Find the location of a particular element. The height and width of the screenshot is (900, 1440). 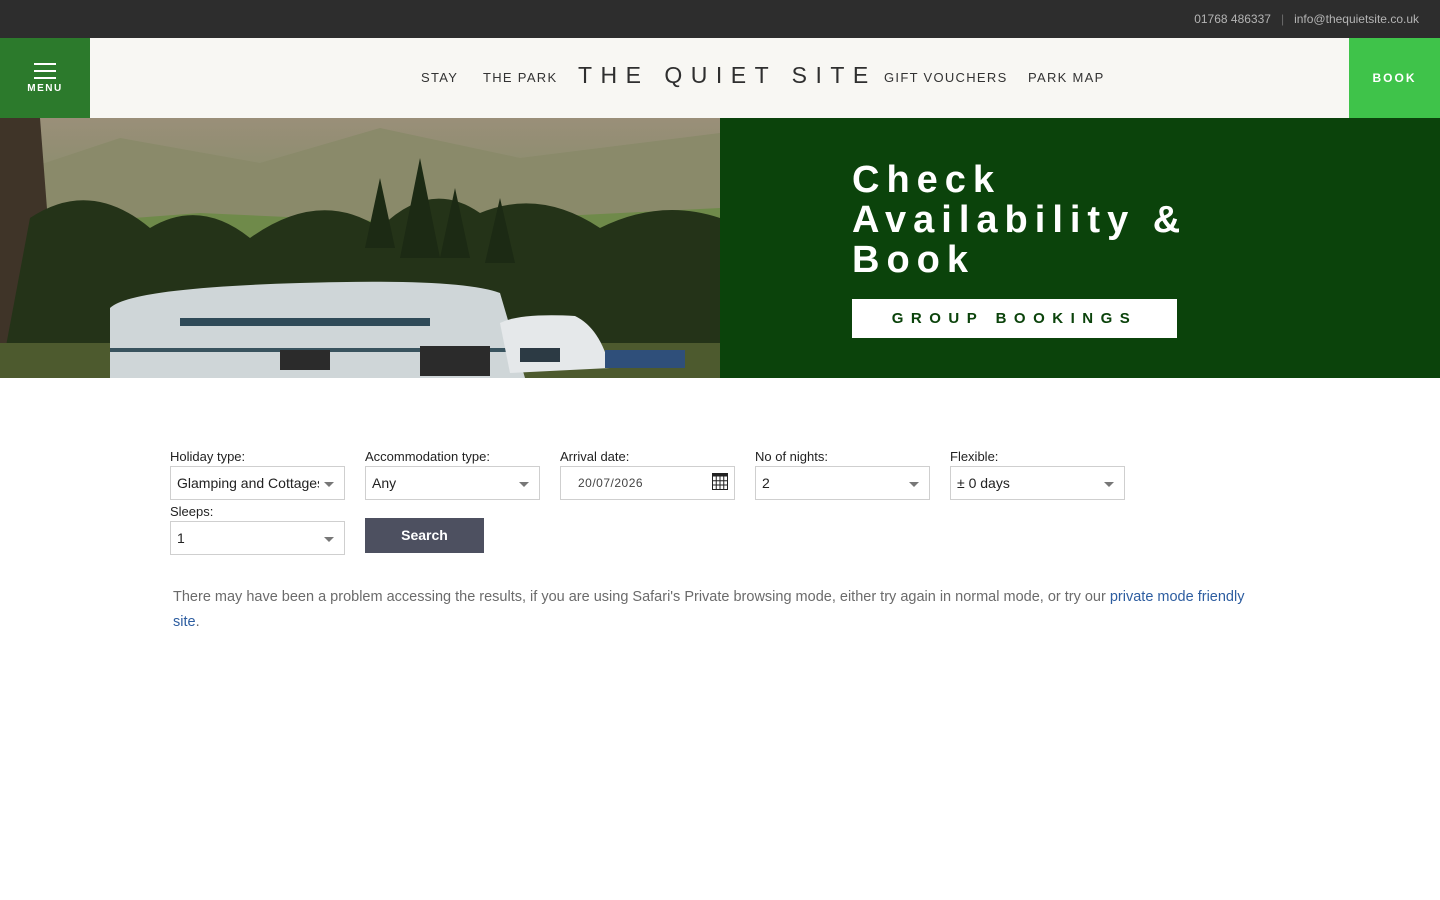

flexible-select: ± 0 days is located at coordinates (1037, 483).